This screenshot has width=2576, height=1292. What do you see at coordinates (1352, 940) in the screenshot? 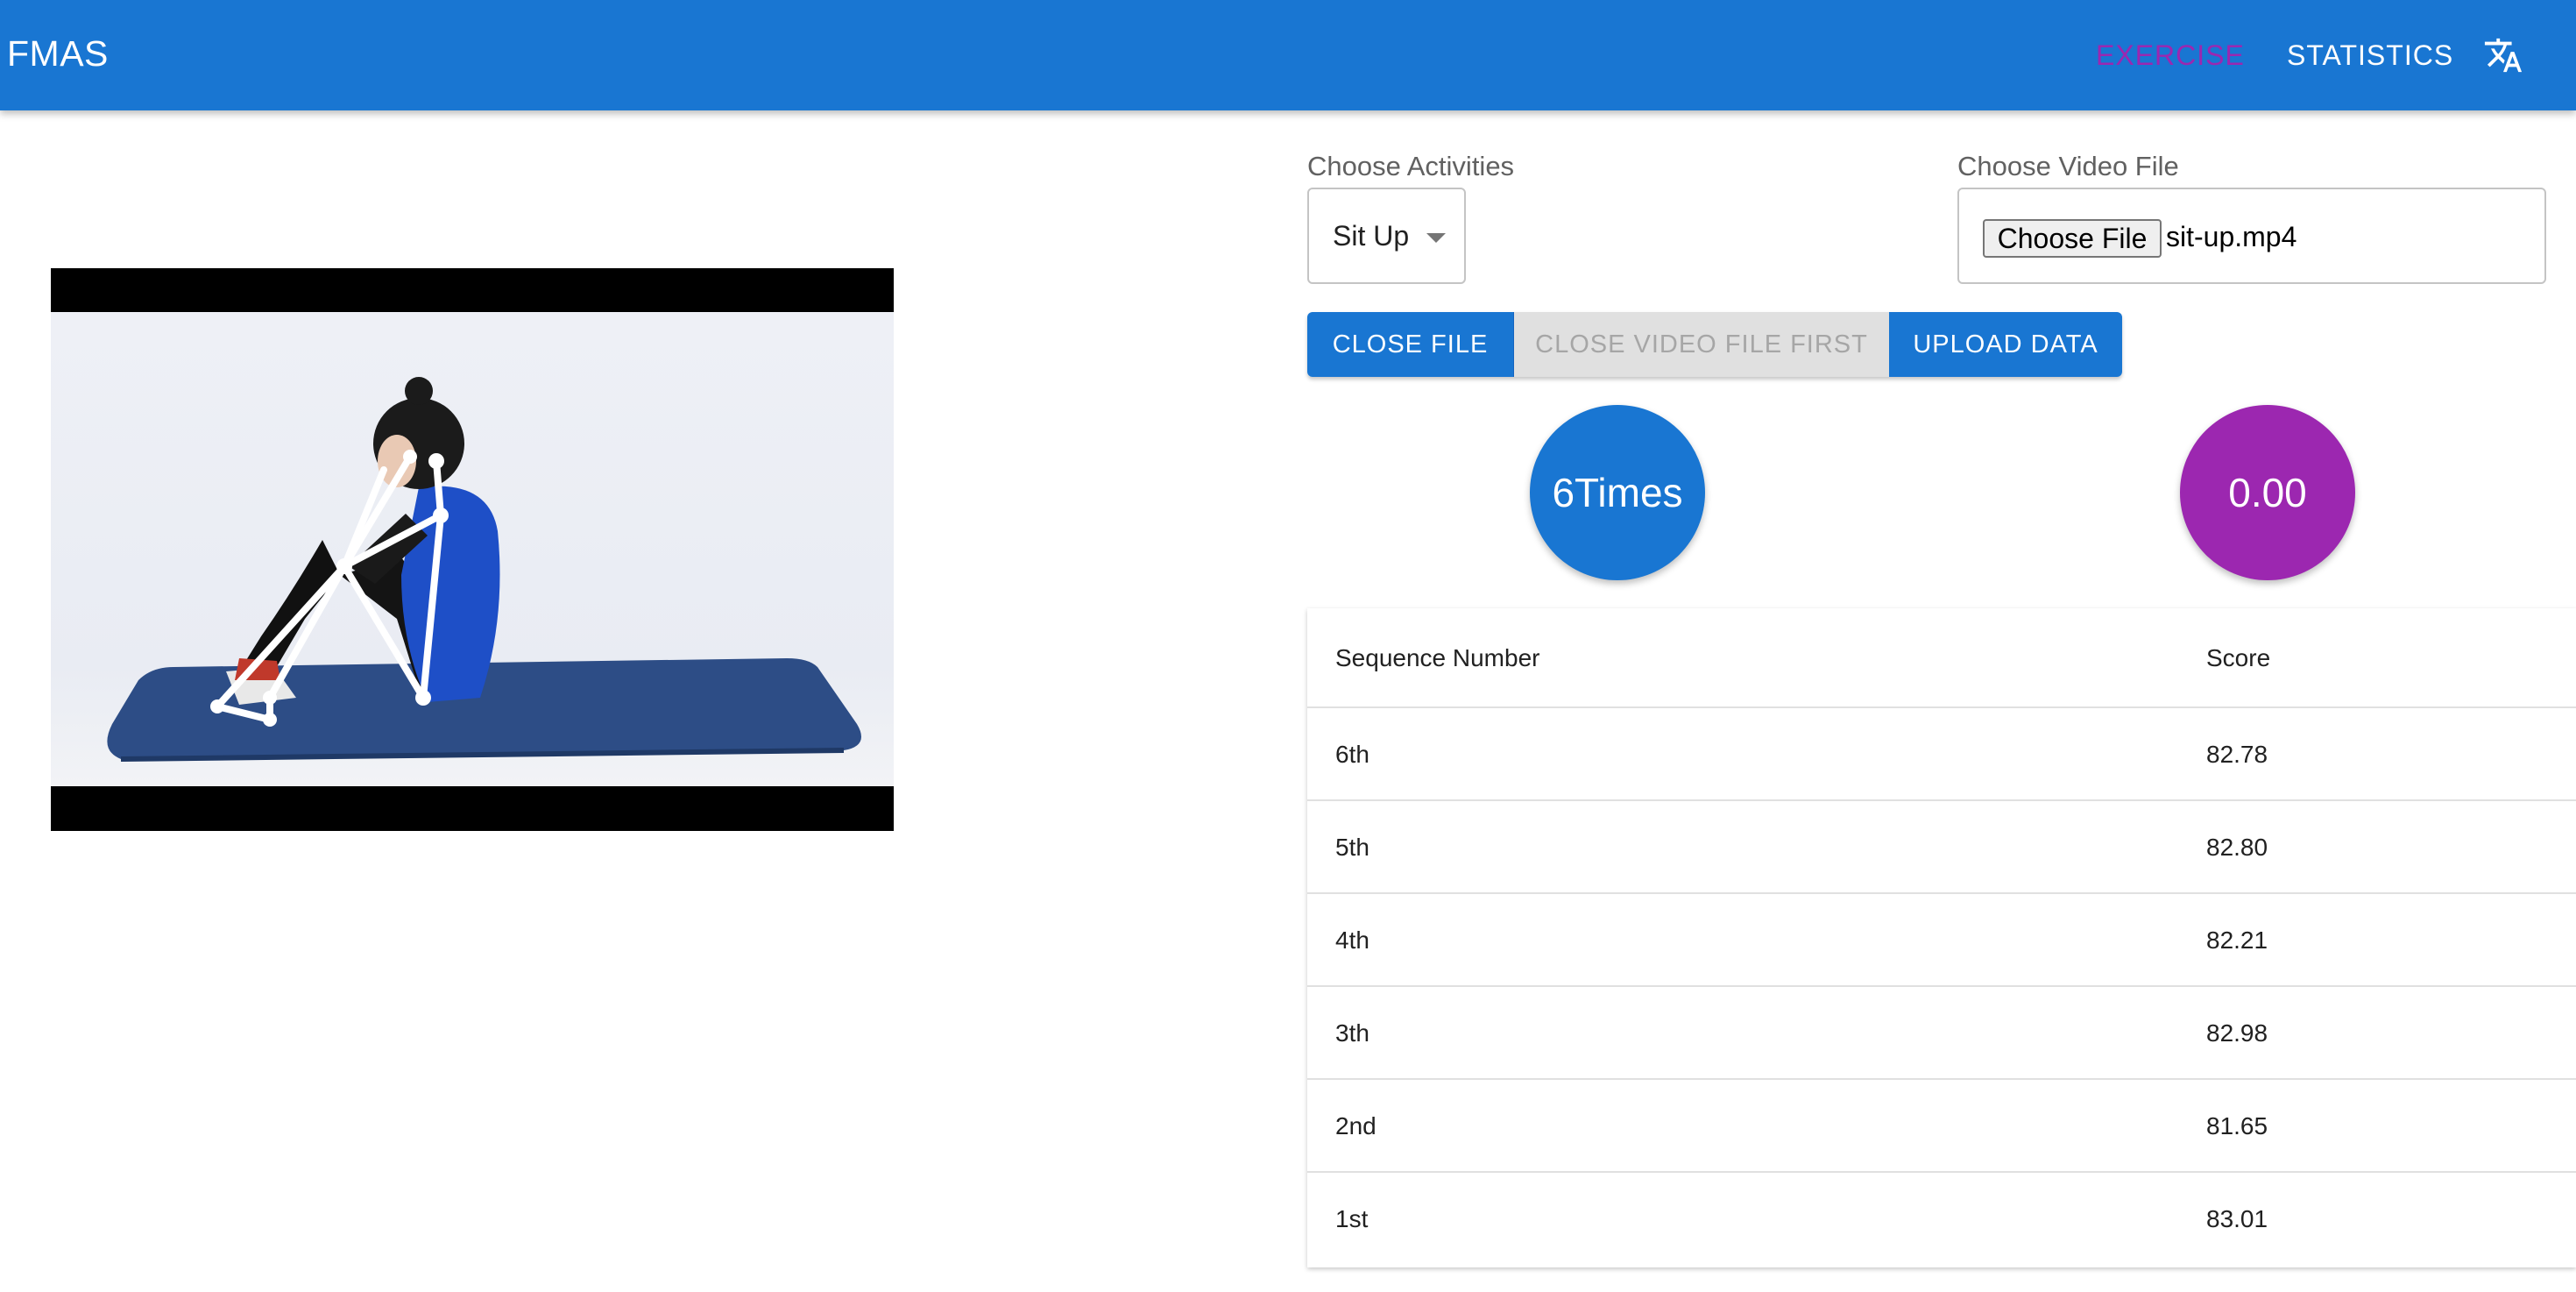
I see `row-sequence: 4th` at bounding box center [1352, 940].